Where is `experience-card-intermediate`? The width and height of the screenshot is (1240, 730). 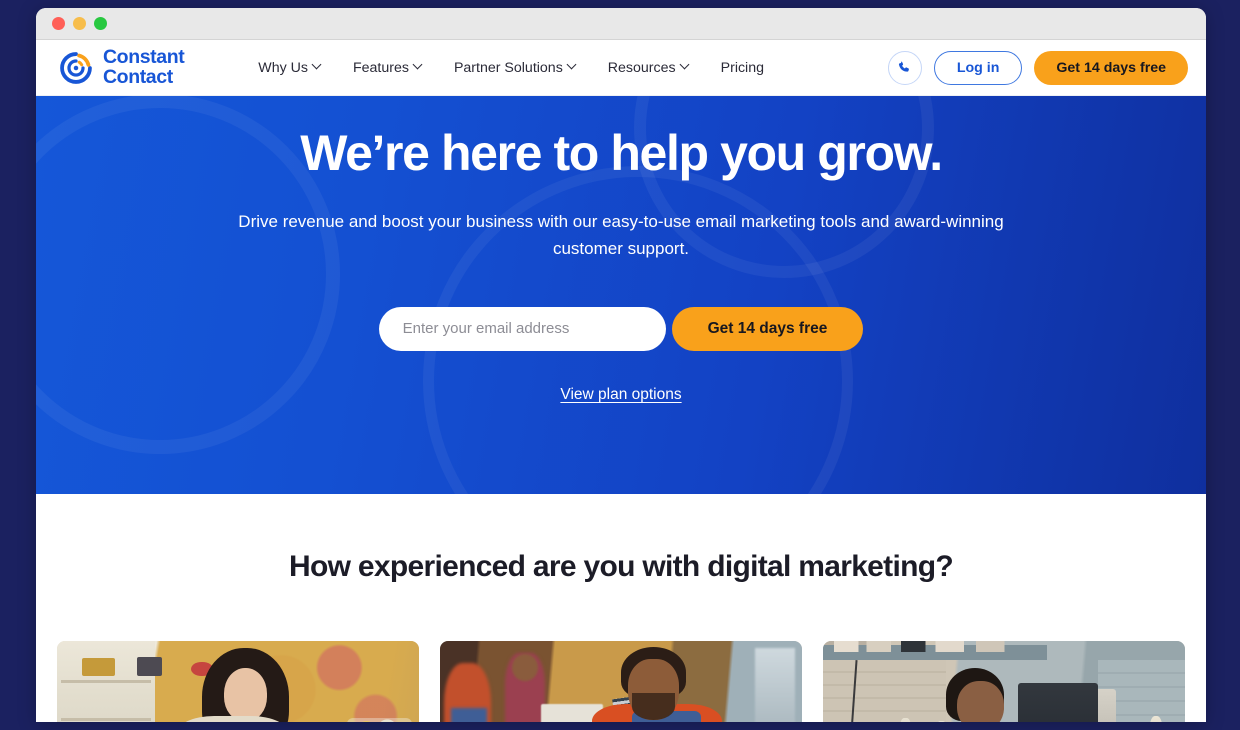 experience-card-intermediate is located at coordinates (621, 681).